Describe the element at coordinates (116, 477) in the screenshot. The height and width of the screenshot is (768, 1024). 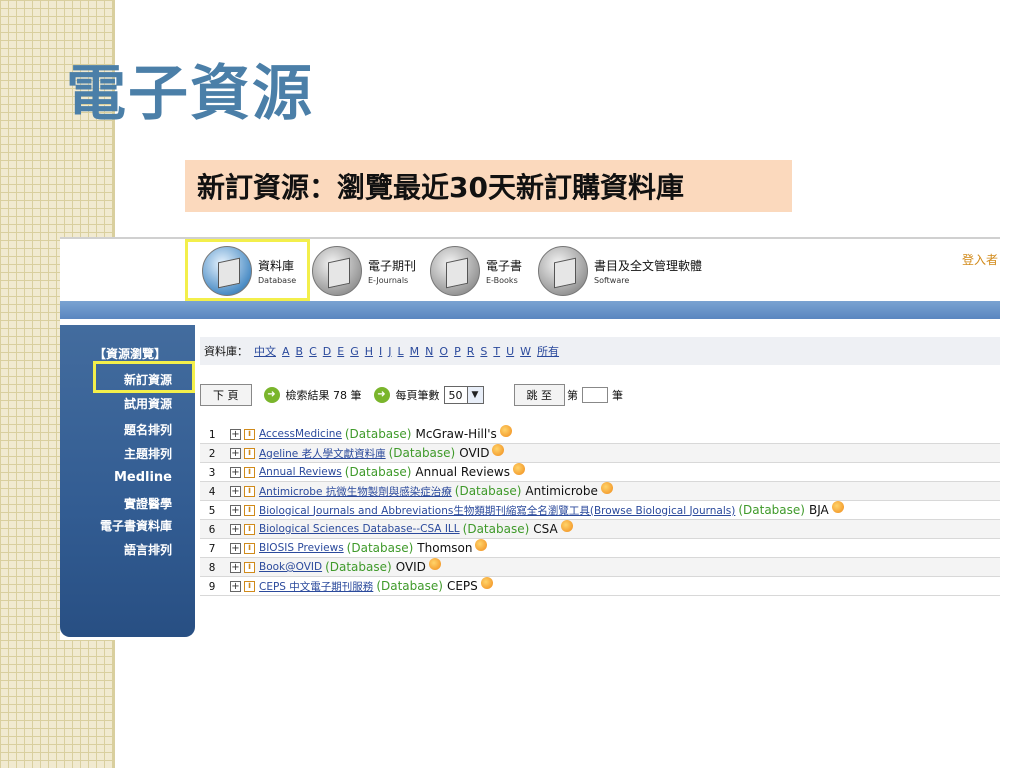
I see `sidebar-item-medline: Medline` at that location.